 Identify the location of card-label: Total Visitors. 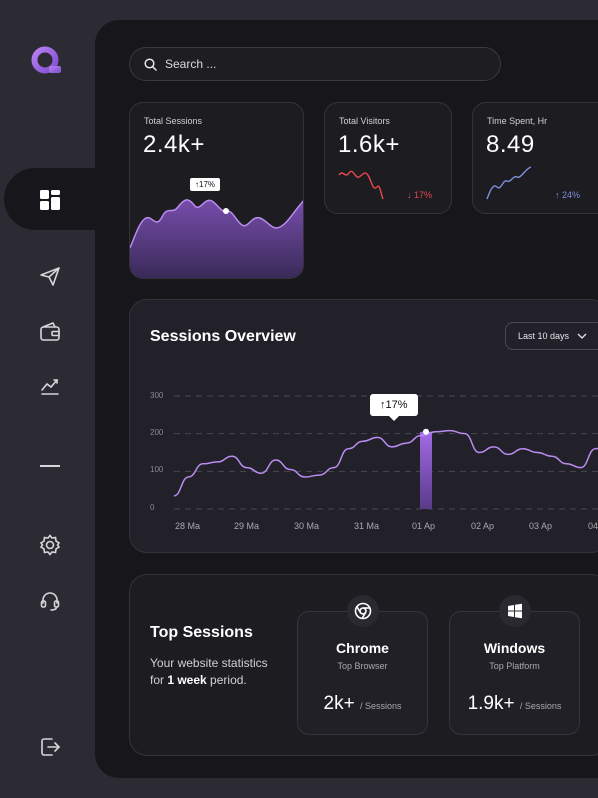
(364, 121).